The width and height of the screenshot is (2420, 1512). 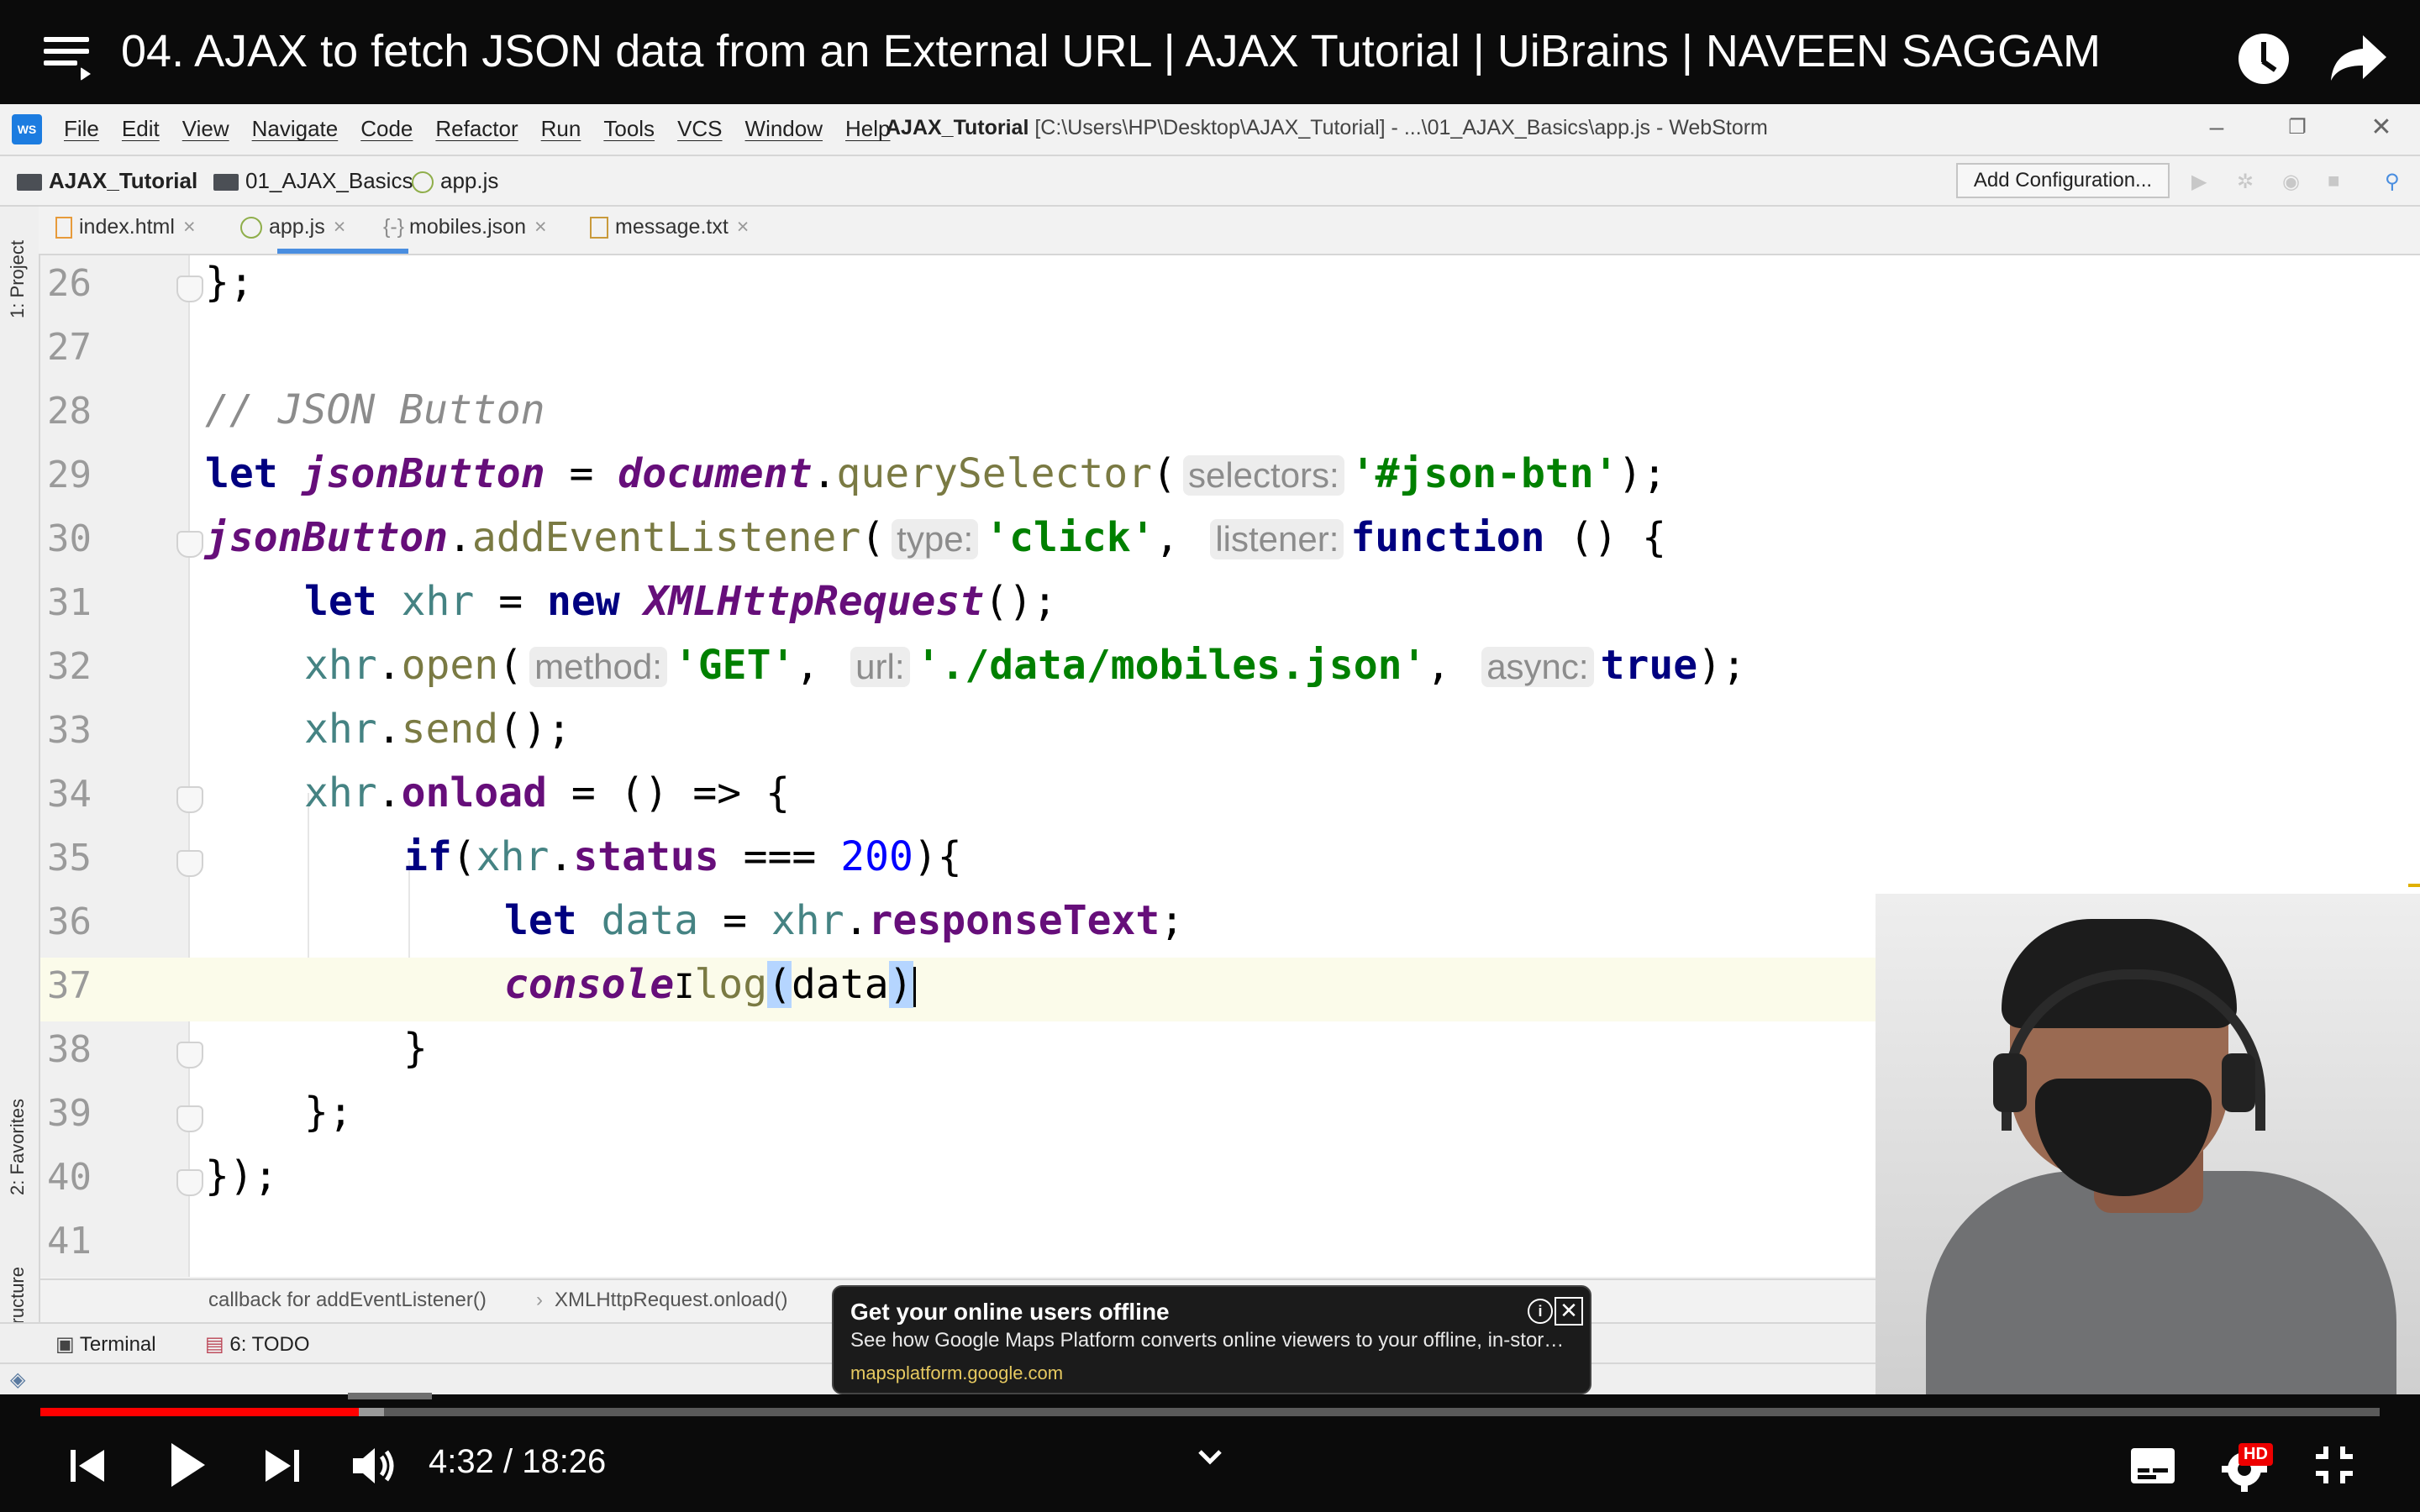 What do you see at coordinates (561, 129) in the screenshot?
I see `menu-run: Run` at bounding box center [561, 129].